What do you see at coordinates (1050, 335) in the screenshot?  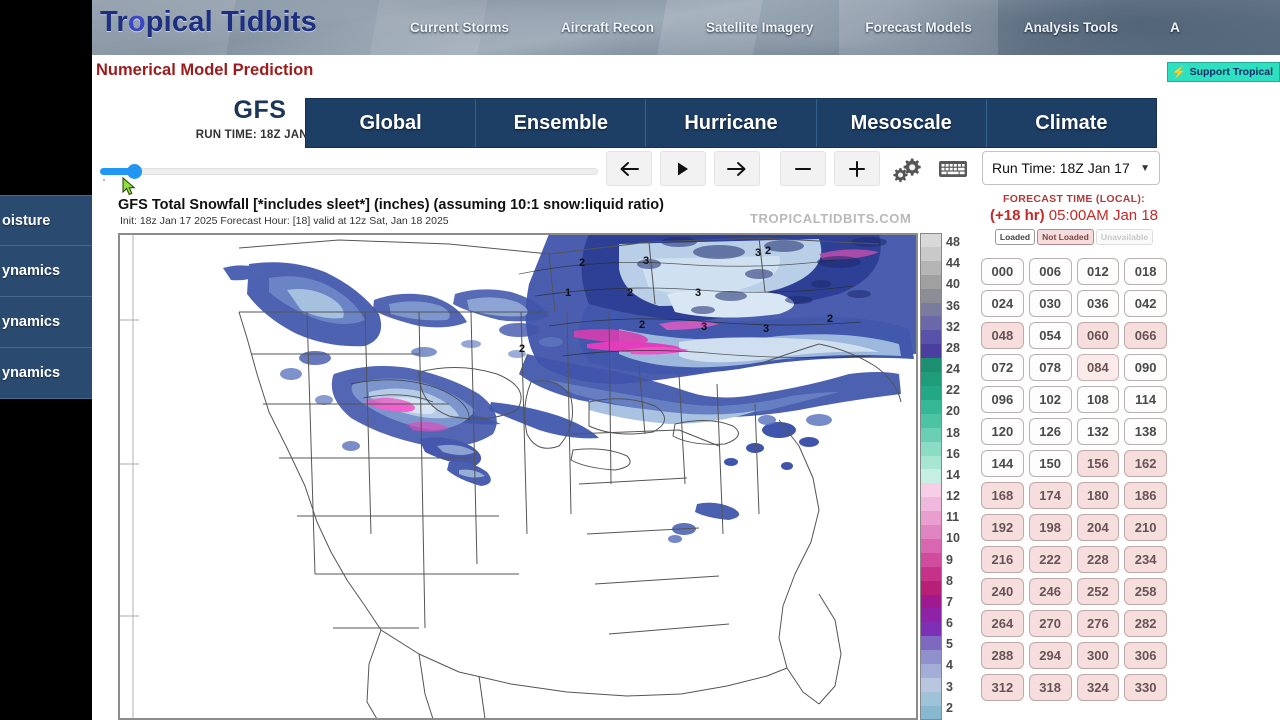 I see `forecast-hour-054: 054` at bounding box center [1050, 335].